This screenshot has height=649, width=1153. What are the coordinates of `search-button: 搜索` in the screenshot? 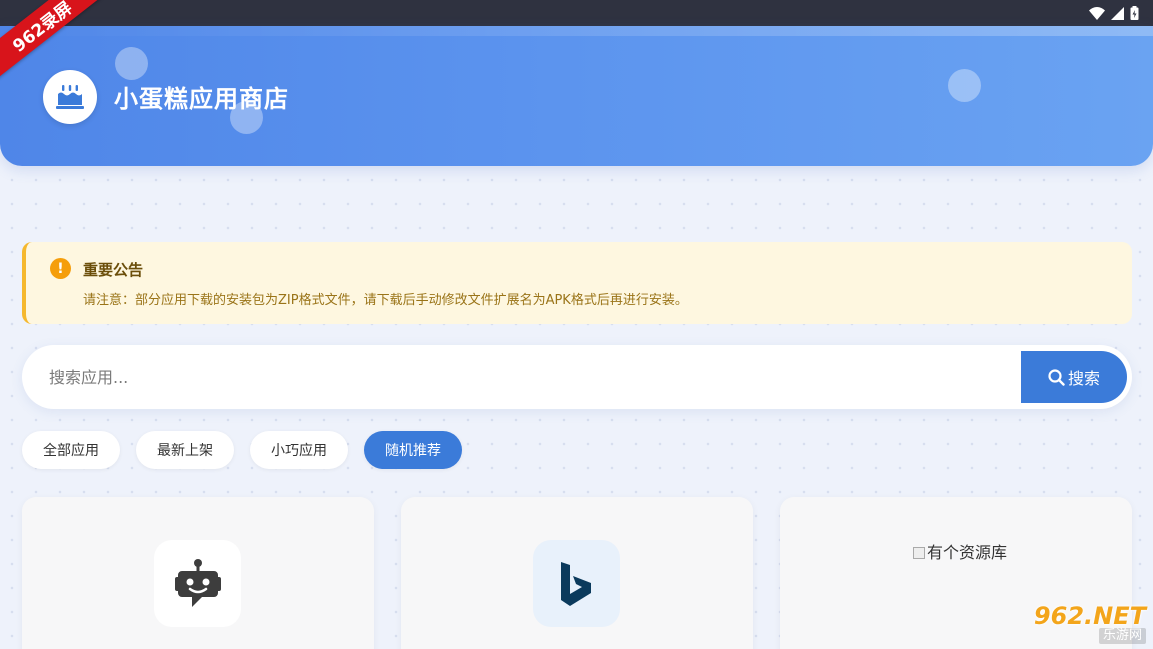 It's located at (1074, 377).